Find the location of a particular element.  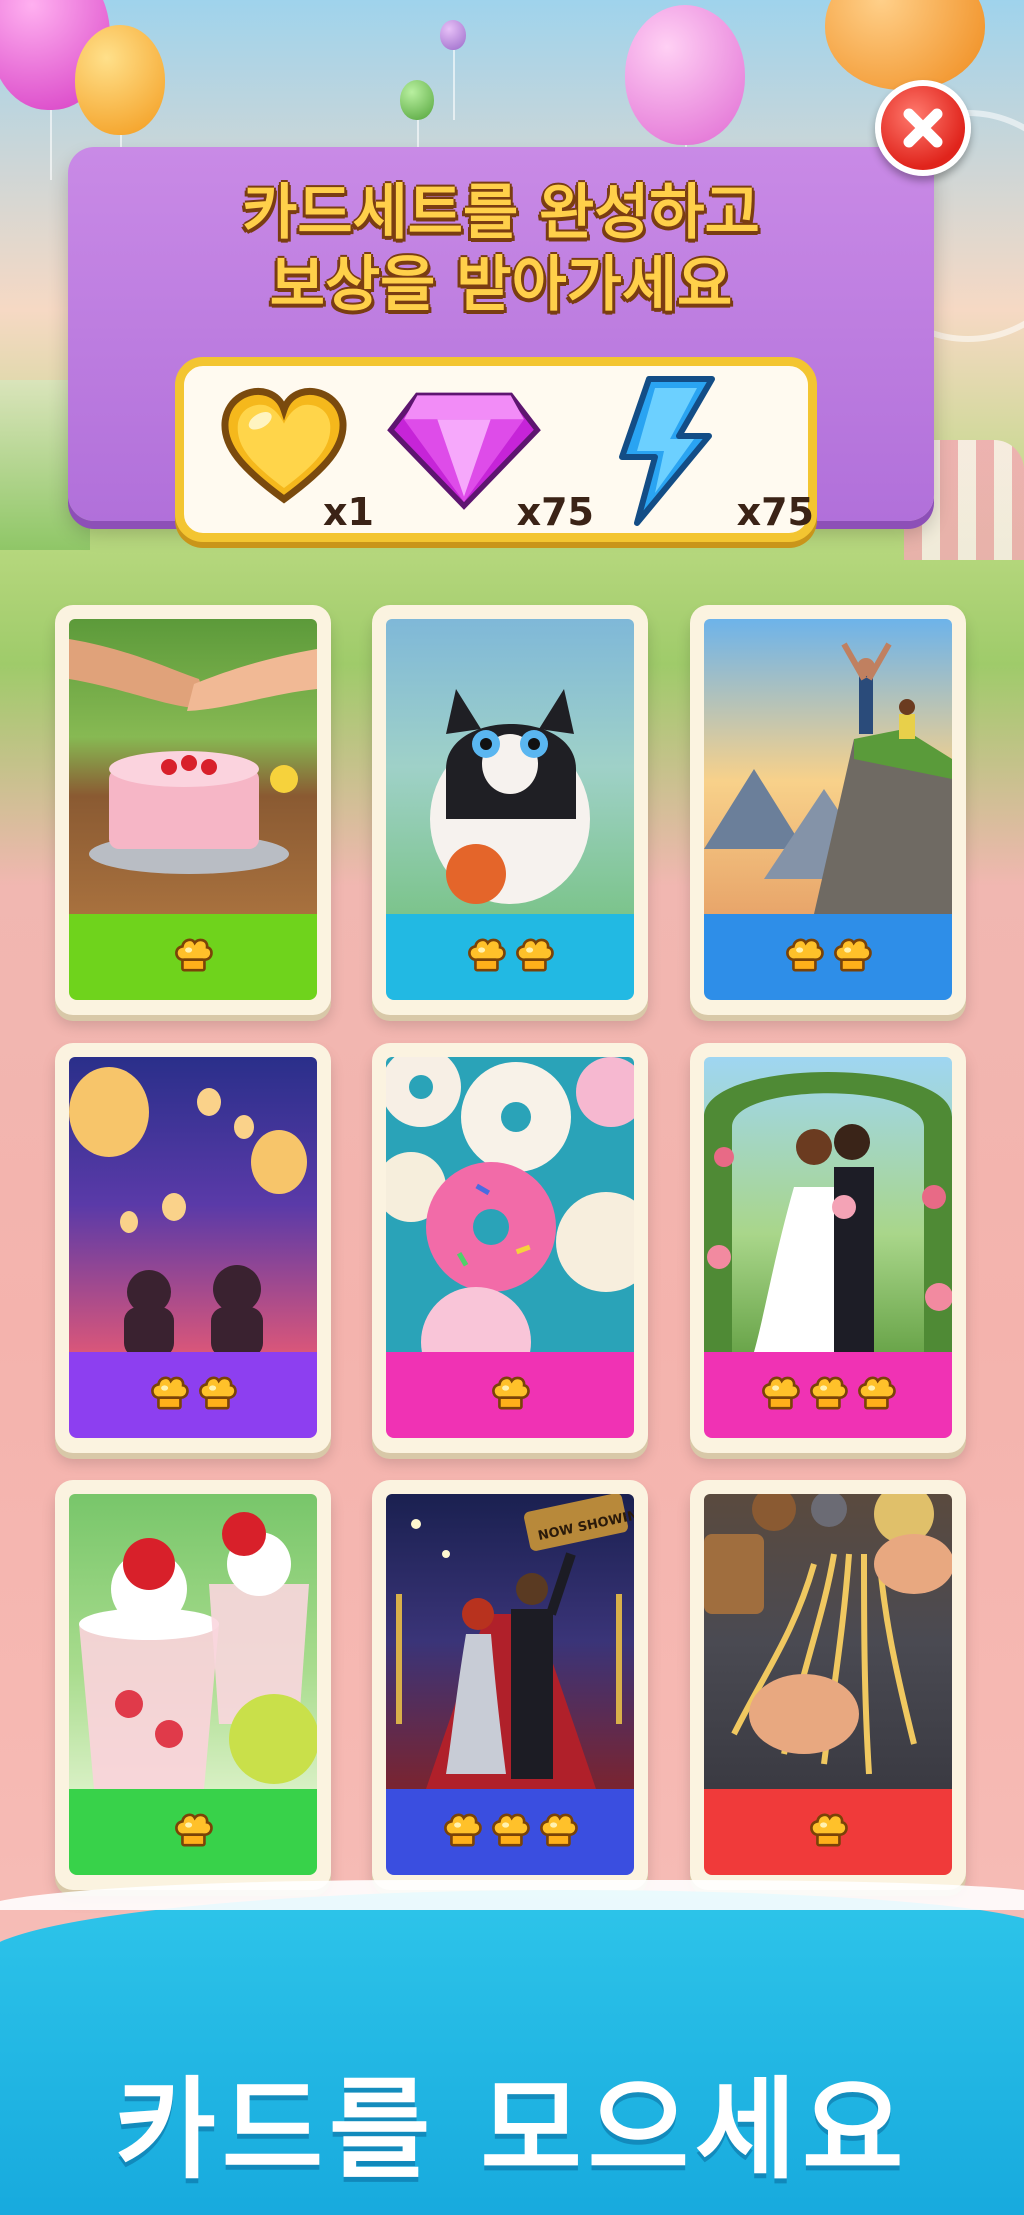

close-icon is located at coordinates (923, 128).